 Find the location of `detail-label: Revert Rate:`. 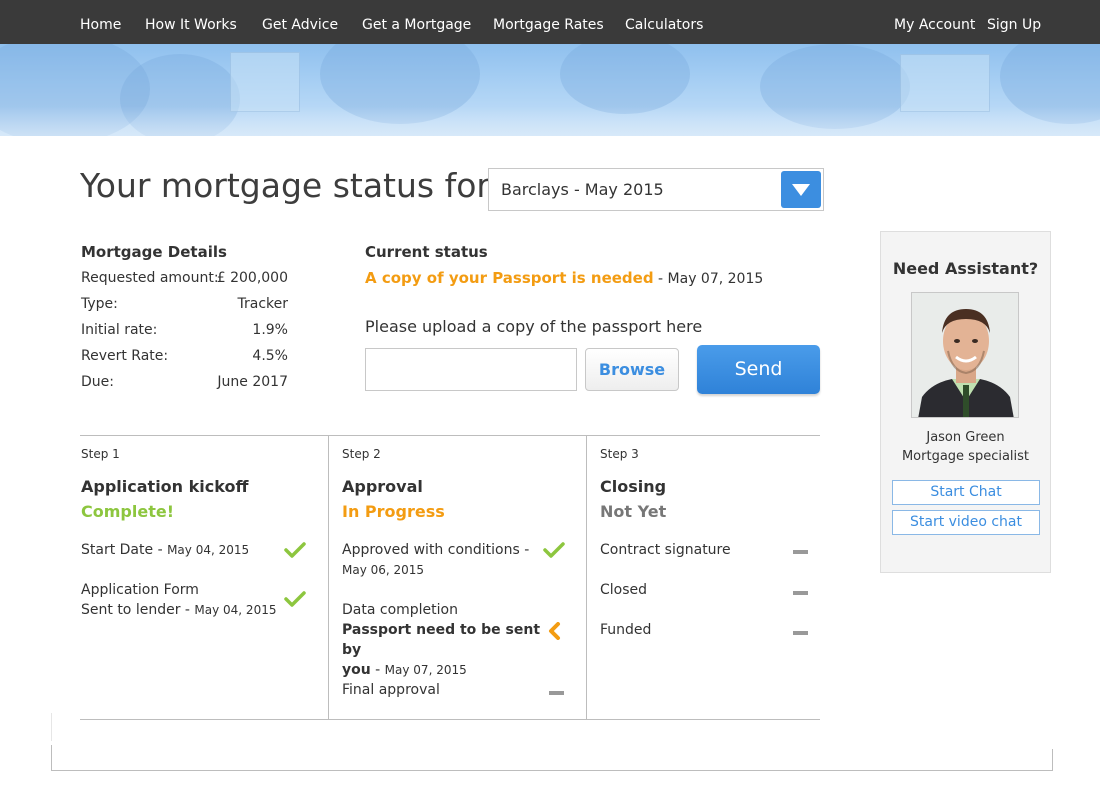

detail-label: Revert Rate: is located at coordinates (125, 356).